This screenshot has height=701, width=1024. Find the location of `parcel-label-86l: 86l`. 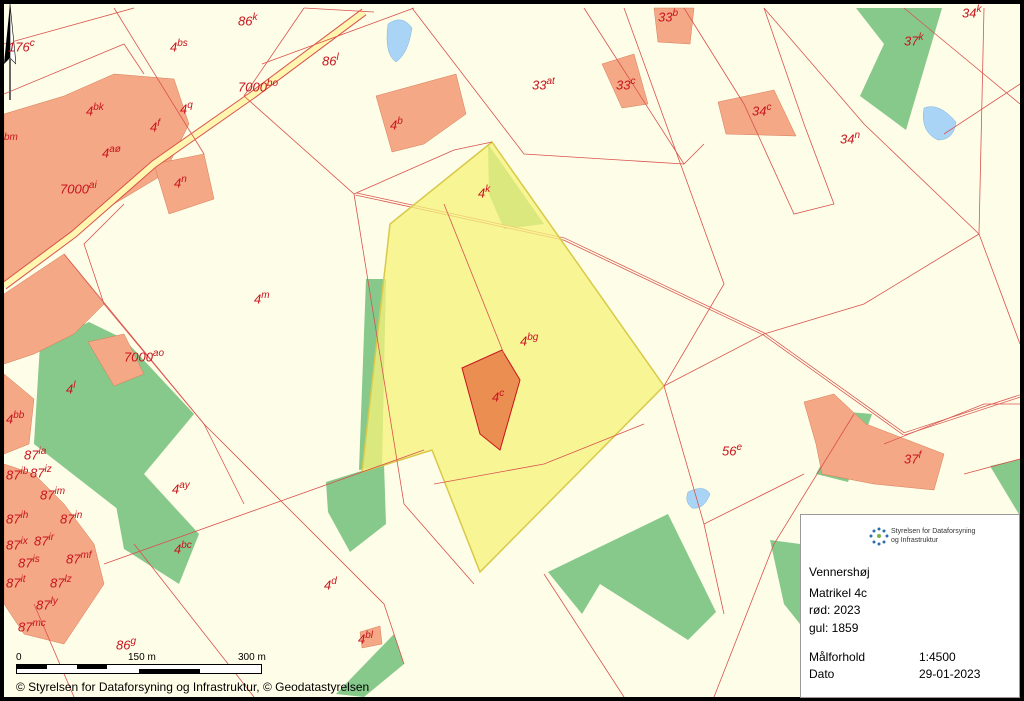

parcel-label-86l: 86l is located at coordinates (330, 60).